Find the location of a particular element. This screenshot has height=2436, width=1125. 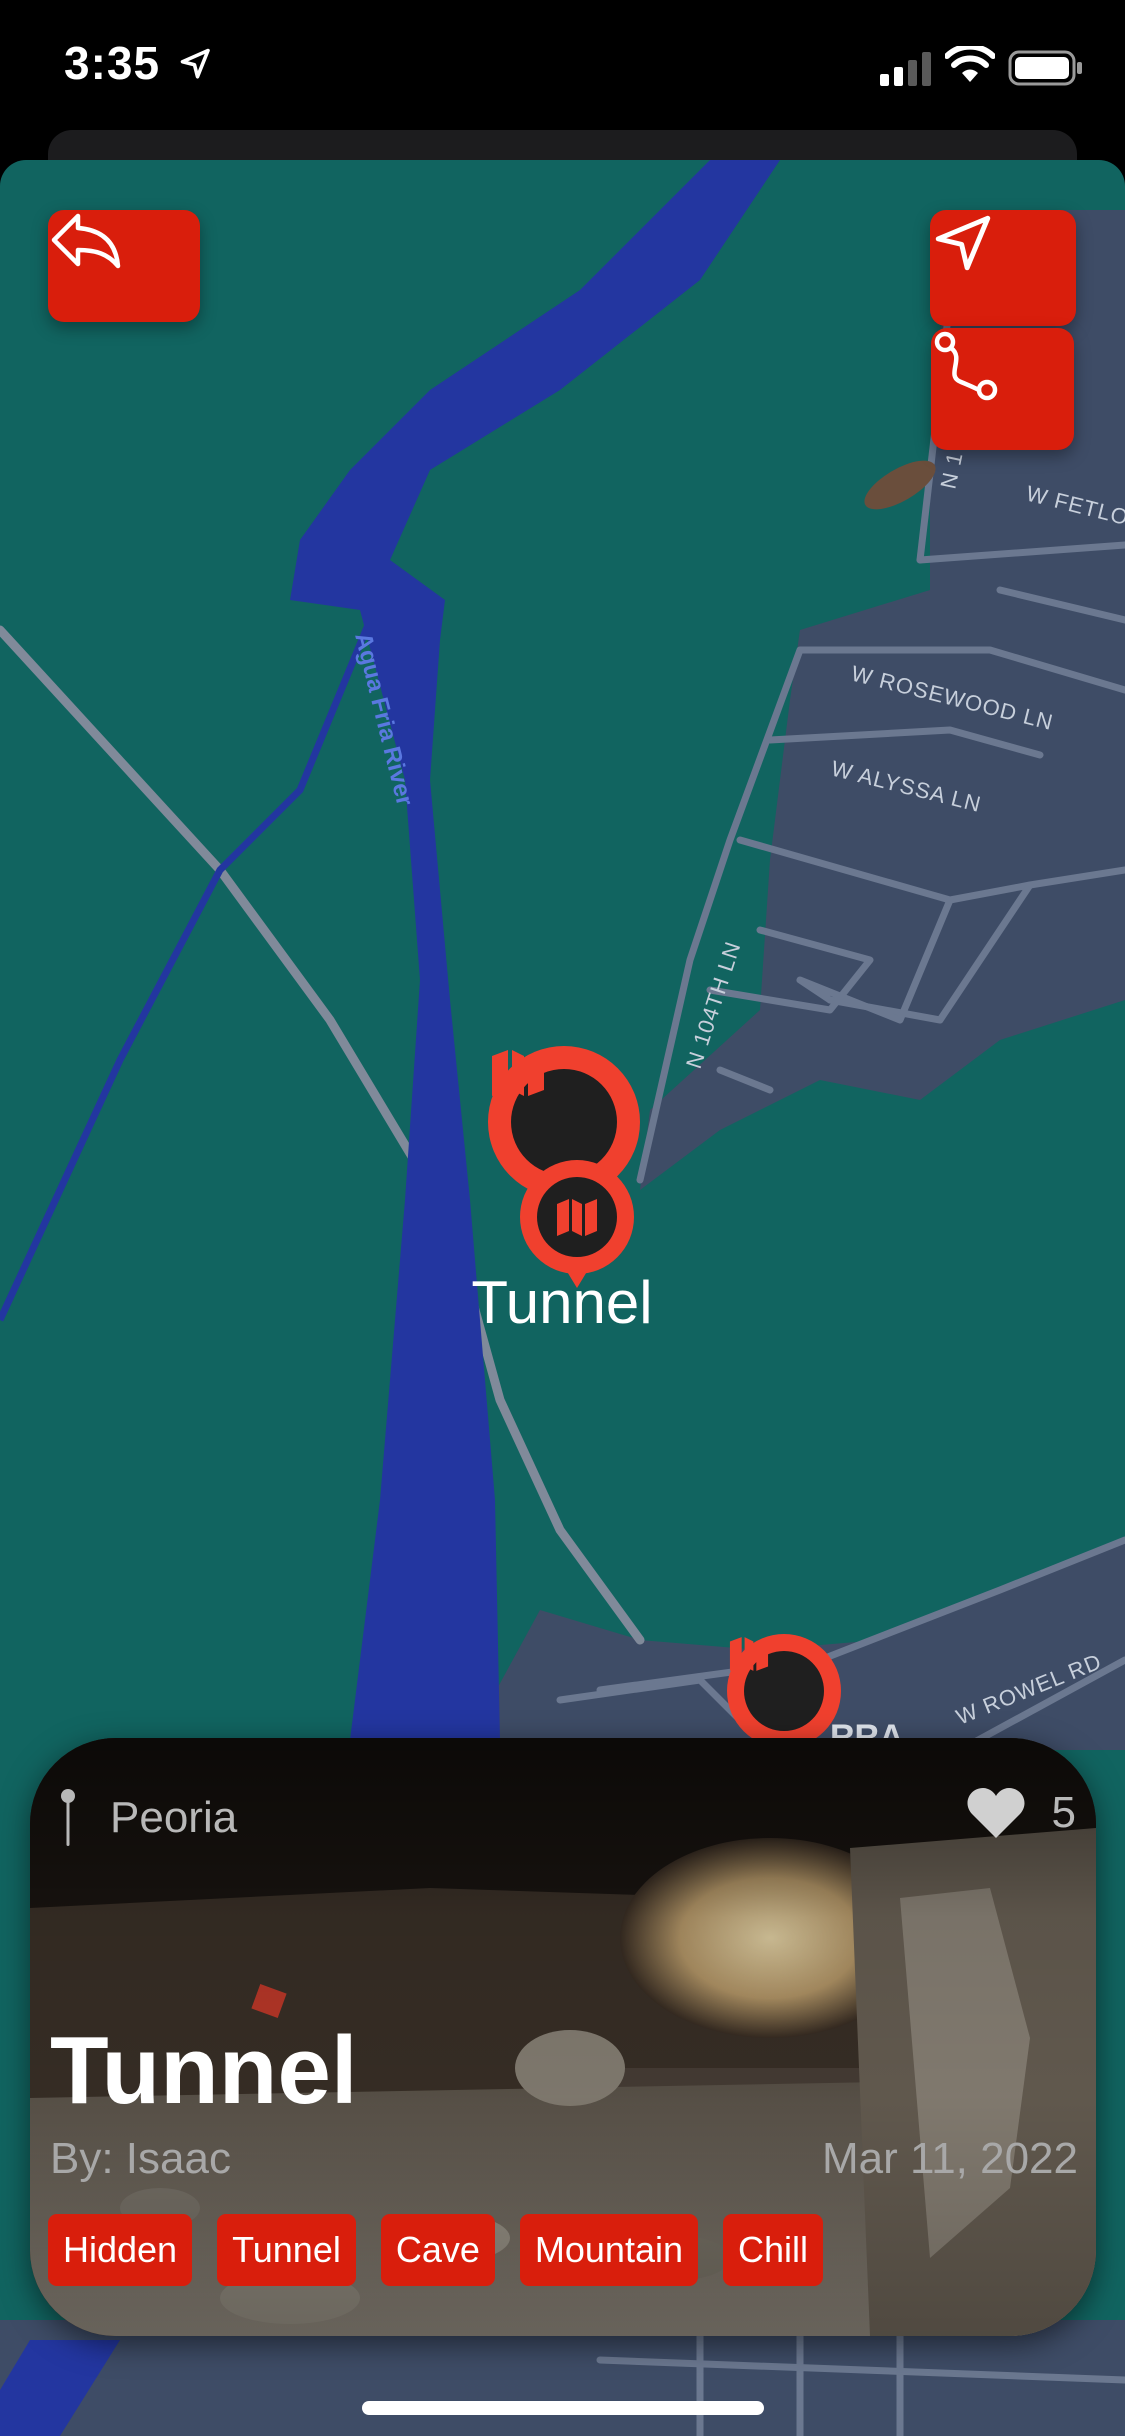

tag-list: Hidden Tunnel Cave Mountain Chill is located at coordinates (448, 2250).